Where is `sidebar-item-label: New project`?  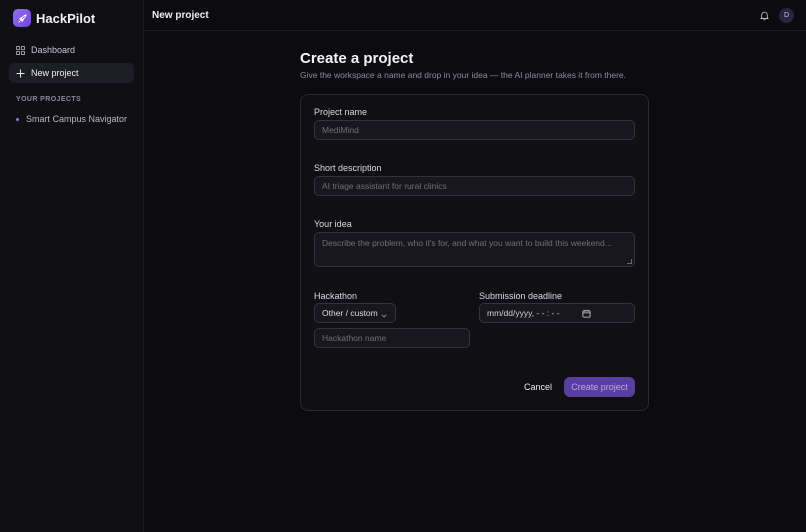
sidebar-item-label: New project is located at coordinates (55, 73).